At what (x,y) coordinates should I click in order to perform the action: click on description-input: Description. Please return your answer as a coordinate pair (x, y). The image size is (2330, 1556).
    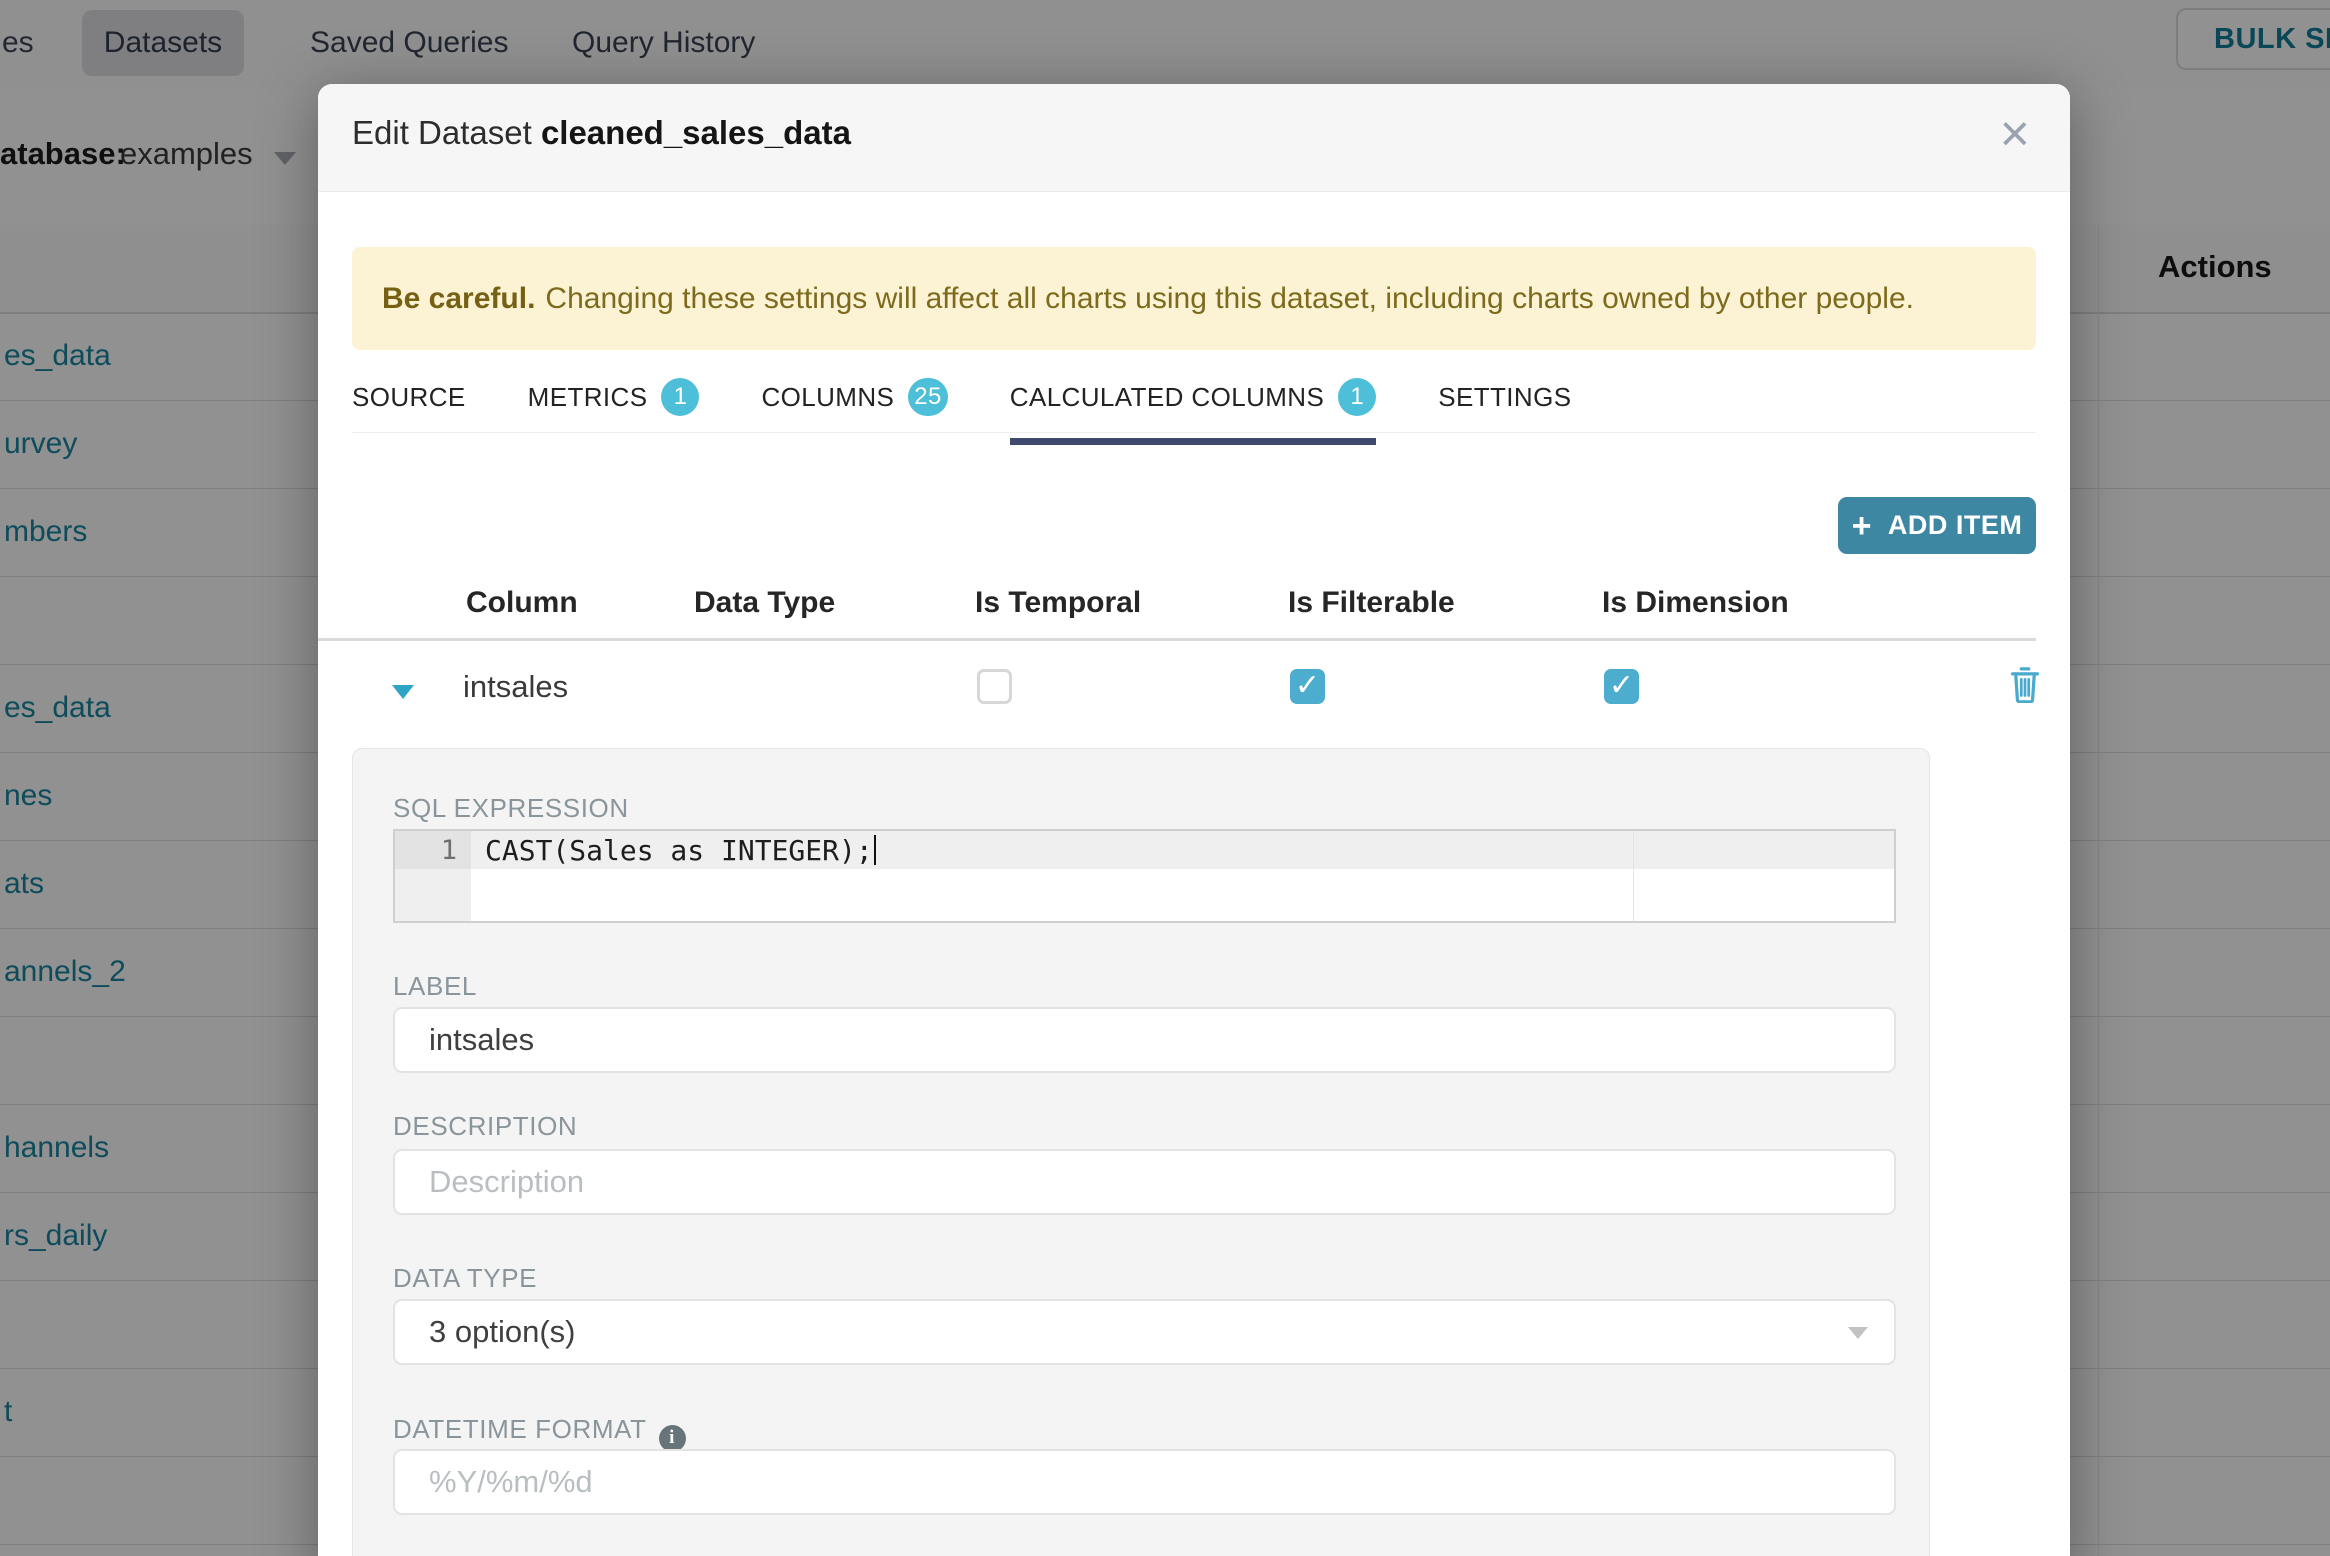
    Looking at the image, I should click on (1144, 1182).